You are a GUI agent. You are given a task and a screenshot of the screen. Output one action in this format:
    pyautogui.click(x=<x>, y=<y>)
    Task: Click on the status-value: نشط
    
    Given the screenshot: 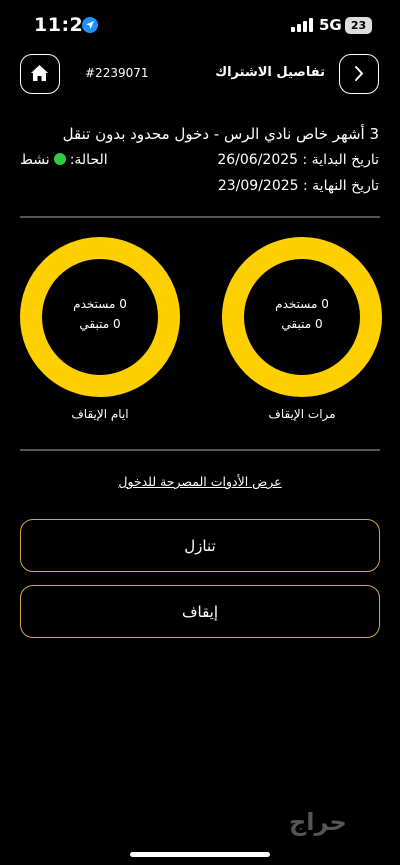 What is the action you would take?
    pyautogui.click(x=35, y=160)
    